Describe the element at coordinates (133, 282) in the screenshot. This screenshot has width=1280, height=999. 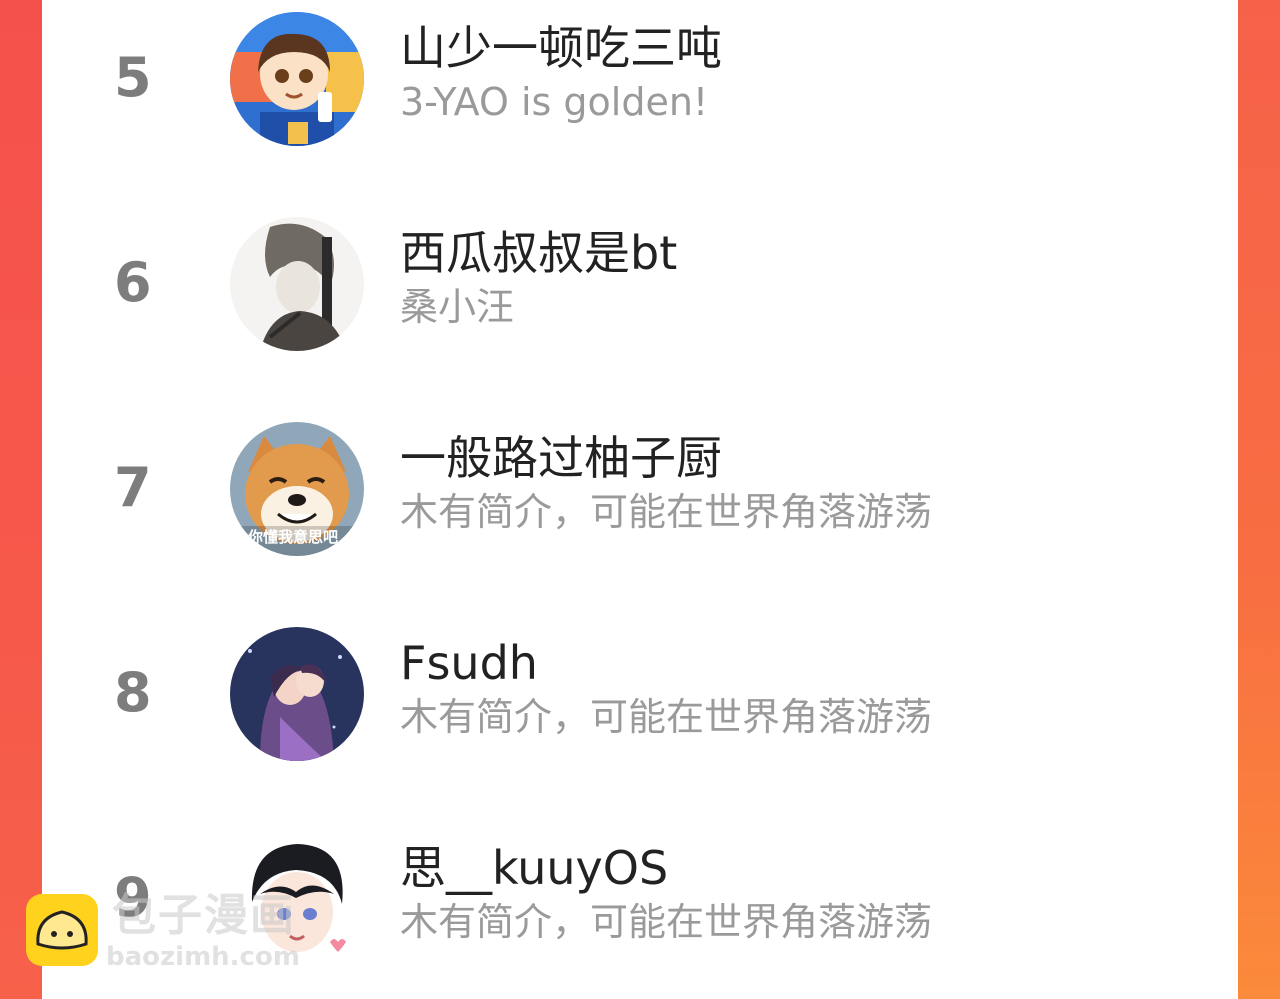
I see `rank-number: 6` at that location.